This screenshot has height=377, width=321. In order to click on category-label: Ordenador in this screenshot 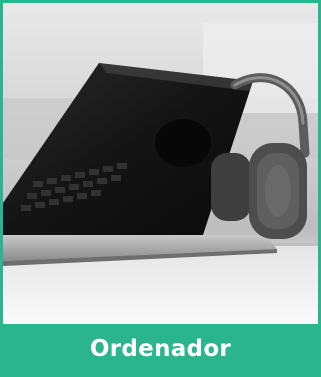, I will do `click(160, 349)`.